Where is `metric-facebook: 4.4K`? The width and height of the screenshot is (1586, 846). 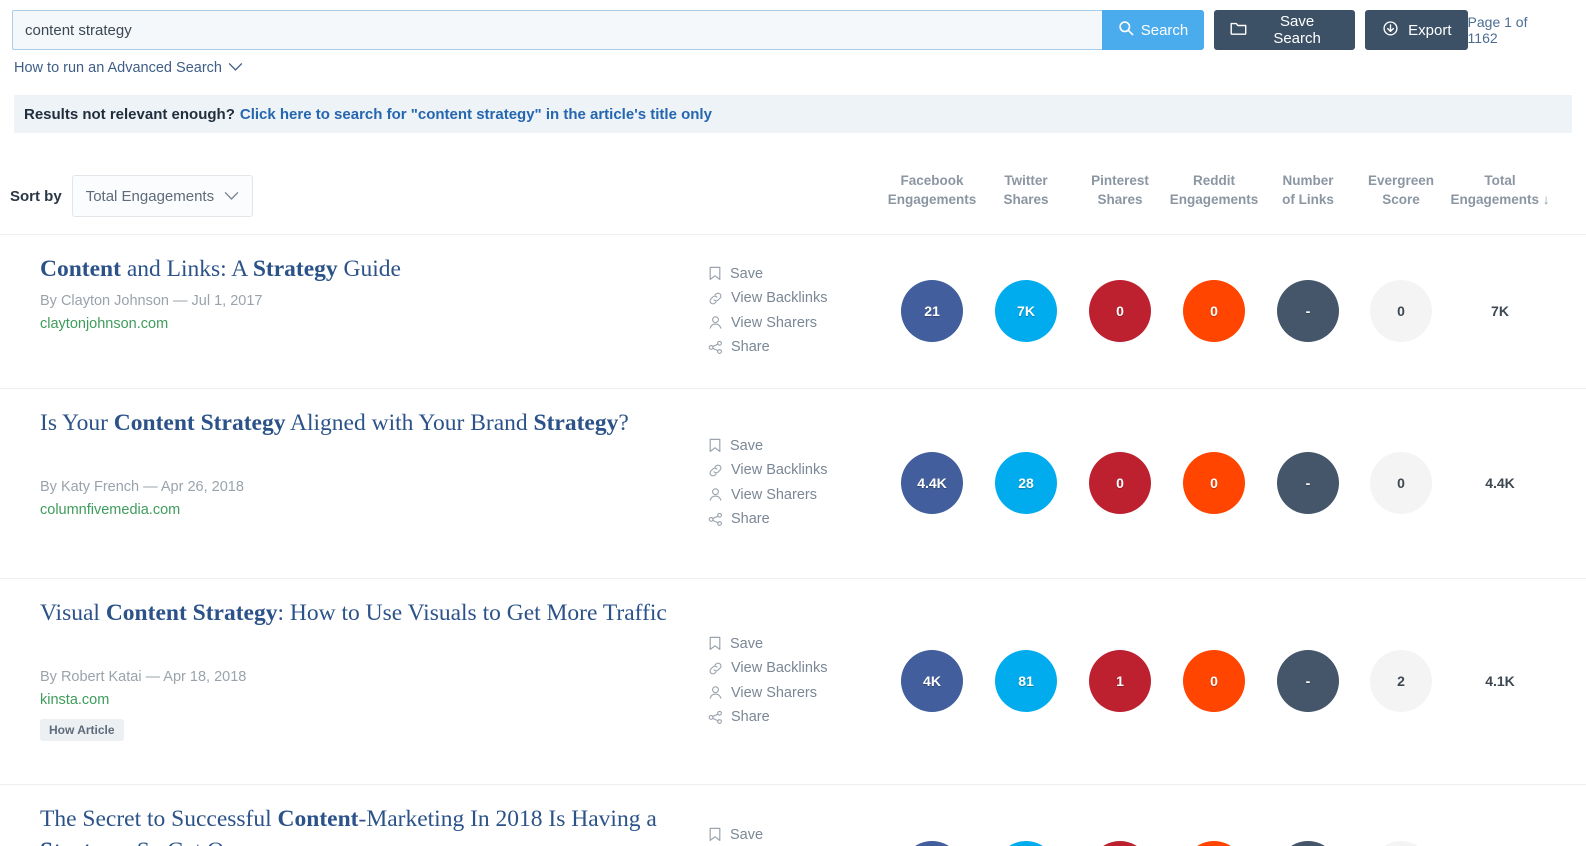
metric-facebook: 4.4K is located at coordinates (932, 482).